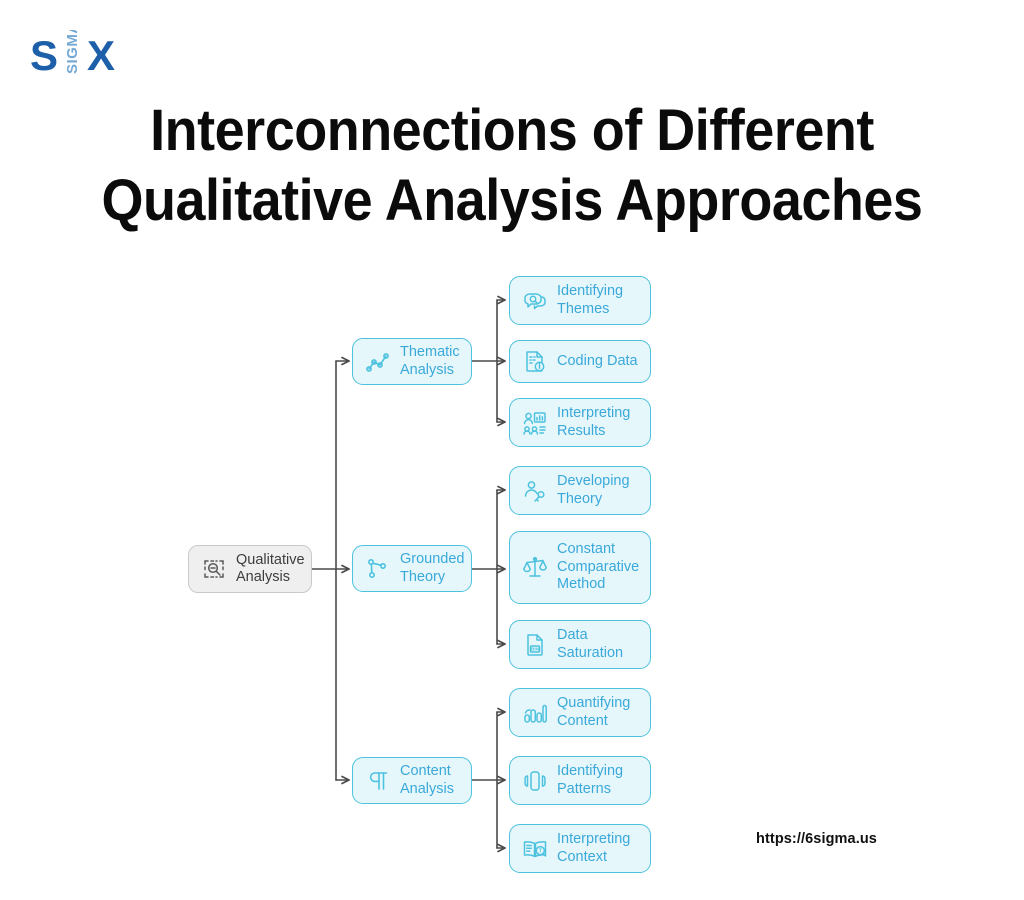 The image size is (1024, 900). Describe the element at coordinates (535, 568) in the screenshot. I see `balance-scales-icon` at that location.